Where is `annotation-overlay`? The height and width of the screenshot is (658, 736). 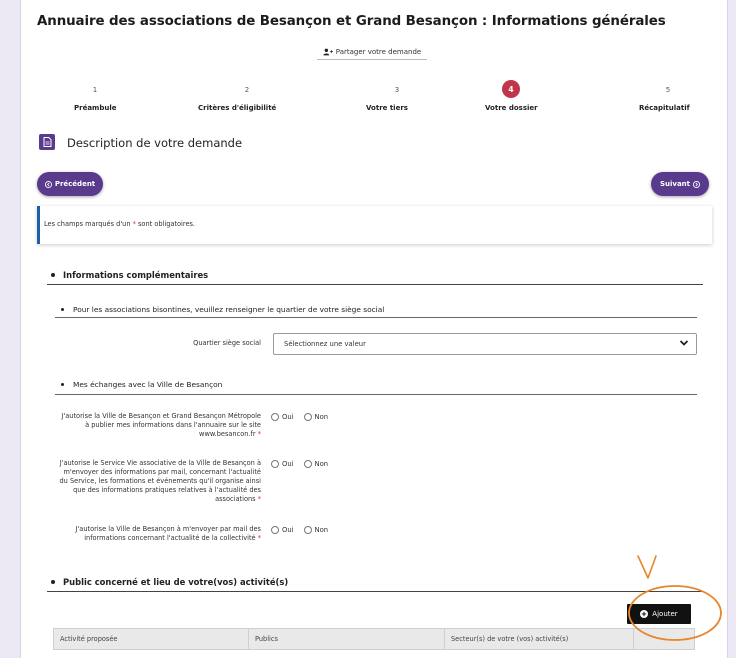
annotation-overlay is located at coordinates (675, 598).